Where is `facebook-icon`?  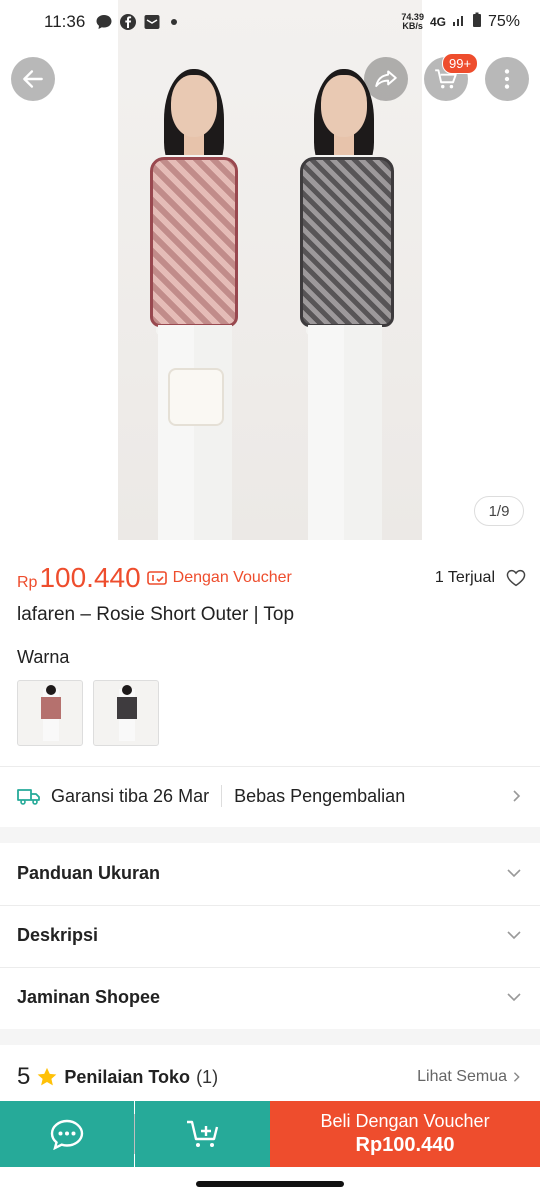 facebook-icon is located at coordinates (128, 22).